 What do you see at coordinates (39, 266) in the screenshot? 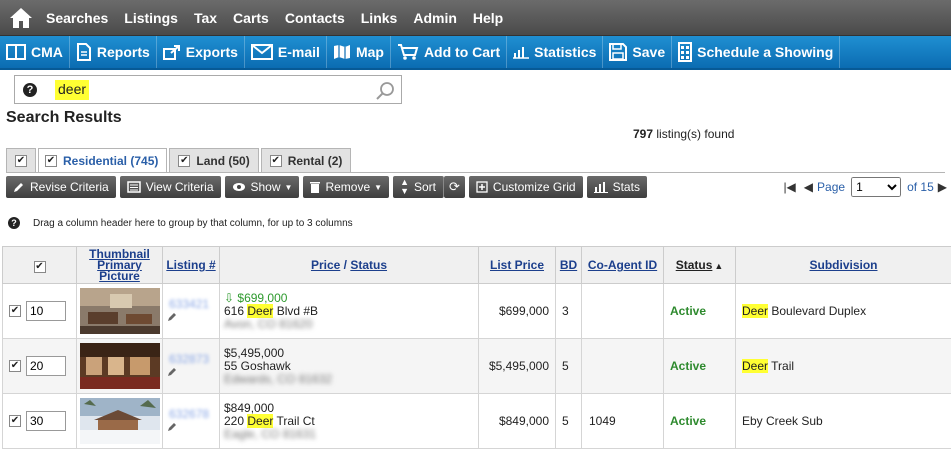
I see `select-all-checkbox: ✔` at bounding box center [39, 266].